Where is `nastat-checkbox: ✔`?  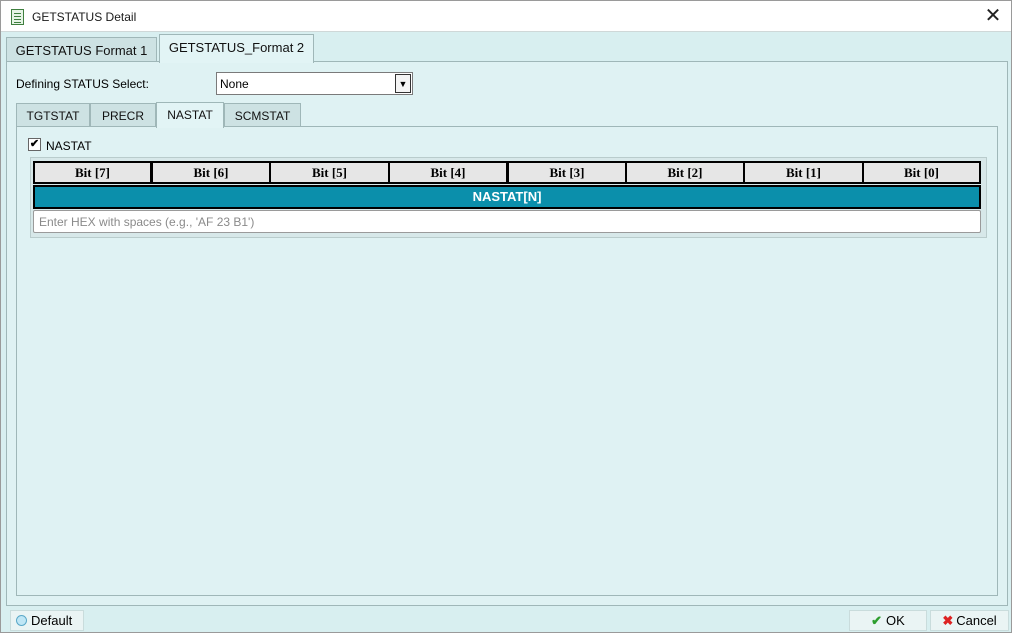 nastat-checkbox: ✔ is located at coordinates (34, 144).